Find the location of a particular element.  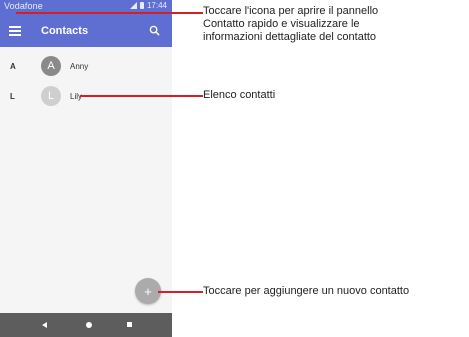

battery-icon is located at coordinates (141, 5).